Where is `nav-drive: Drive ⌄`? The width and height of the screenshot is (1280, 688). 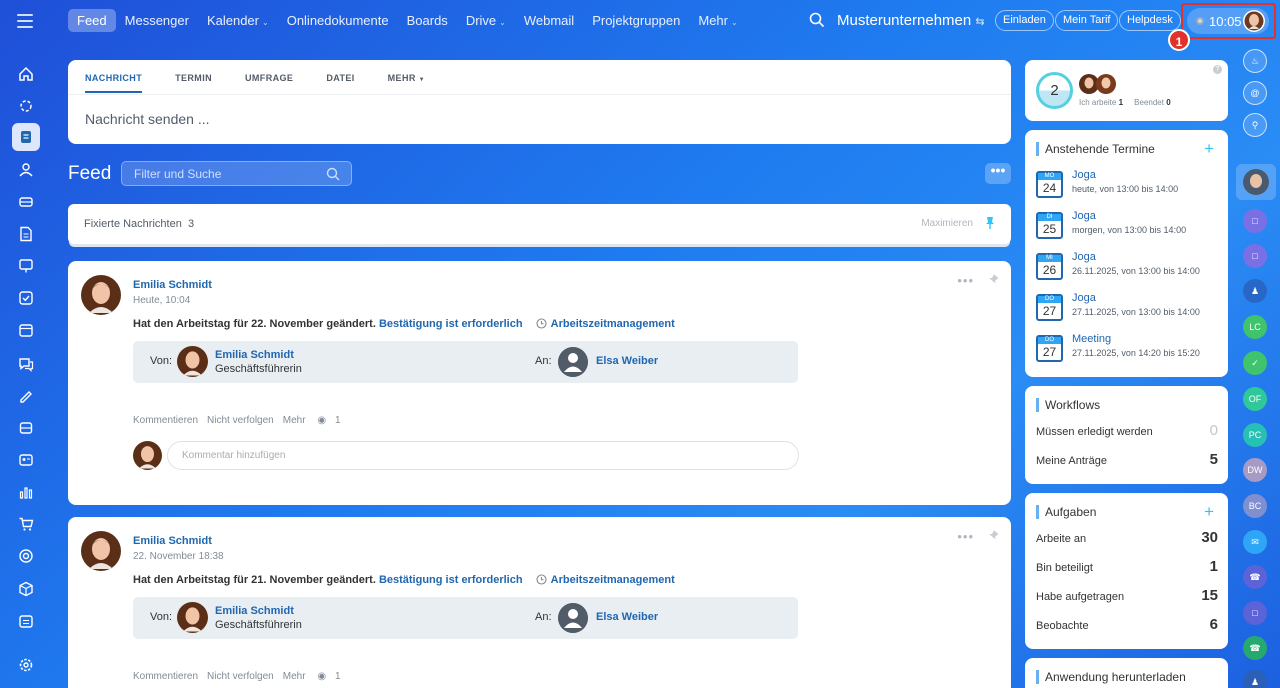 nav-drive: Drive ⌄ is located at coordinates (486, 20).